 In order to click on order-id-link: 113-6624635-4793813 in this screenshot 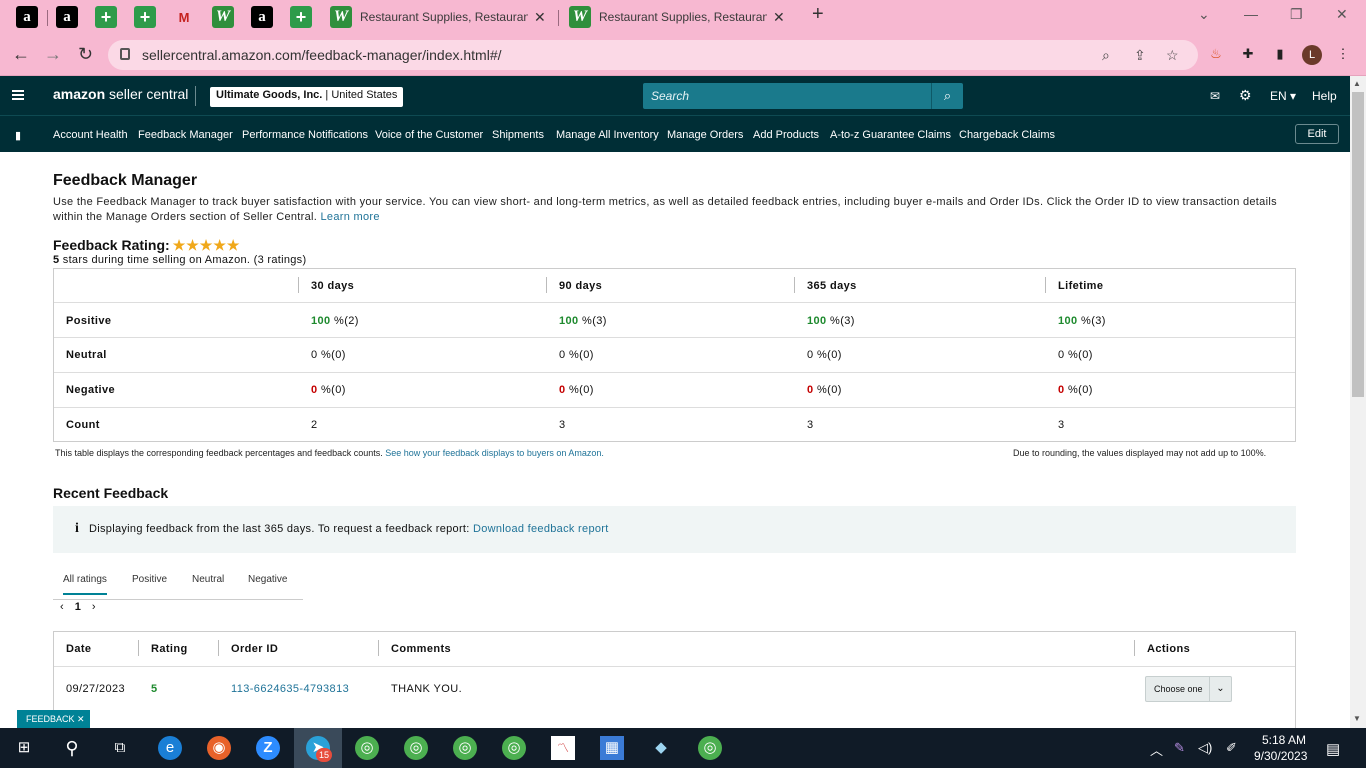, I will do `click(290, 689)`.